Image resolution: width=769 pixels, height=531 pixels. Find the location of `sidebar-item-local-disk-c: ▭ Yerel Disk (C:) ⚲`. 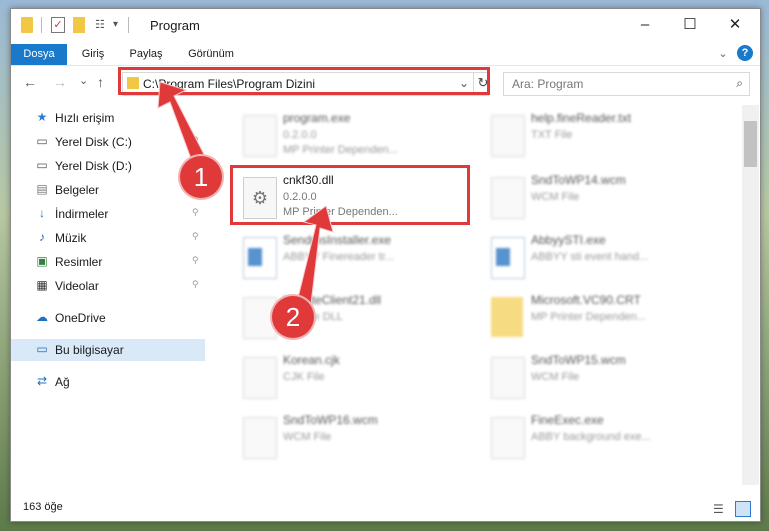

sidebar-item-local-disk-c: ▭ Yerel Disk (C:) ⚲ is located at coordinates (108, 142).